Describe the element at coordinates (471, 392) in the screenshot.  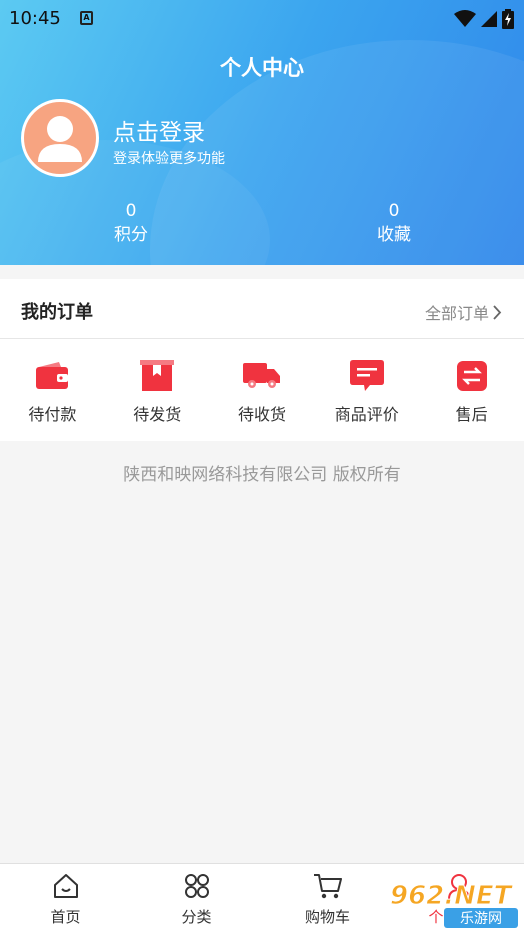
I see `order-after-sales: 售后` at that location.